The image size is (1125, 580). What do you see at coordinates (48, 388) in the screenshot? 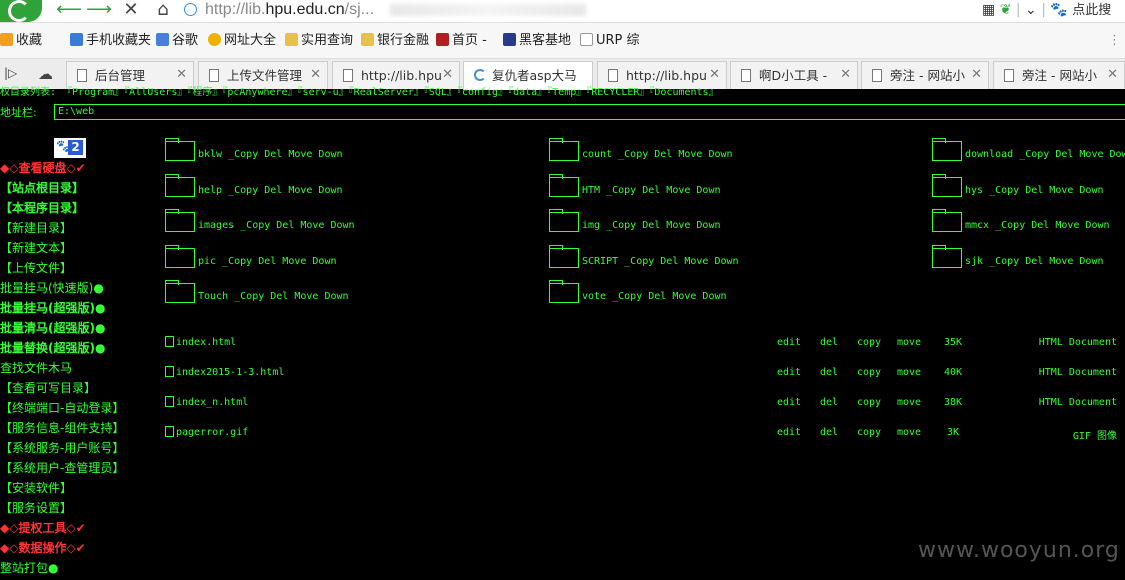
I see `sidebar-link: 【查看可写目录】` at bounding box center [48, 388].